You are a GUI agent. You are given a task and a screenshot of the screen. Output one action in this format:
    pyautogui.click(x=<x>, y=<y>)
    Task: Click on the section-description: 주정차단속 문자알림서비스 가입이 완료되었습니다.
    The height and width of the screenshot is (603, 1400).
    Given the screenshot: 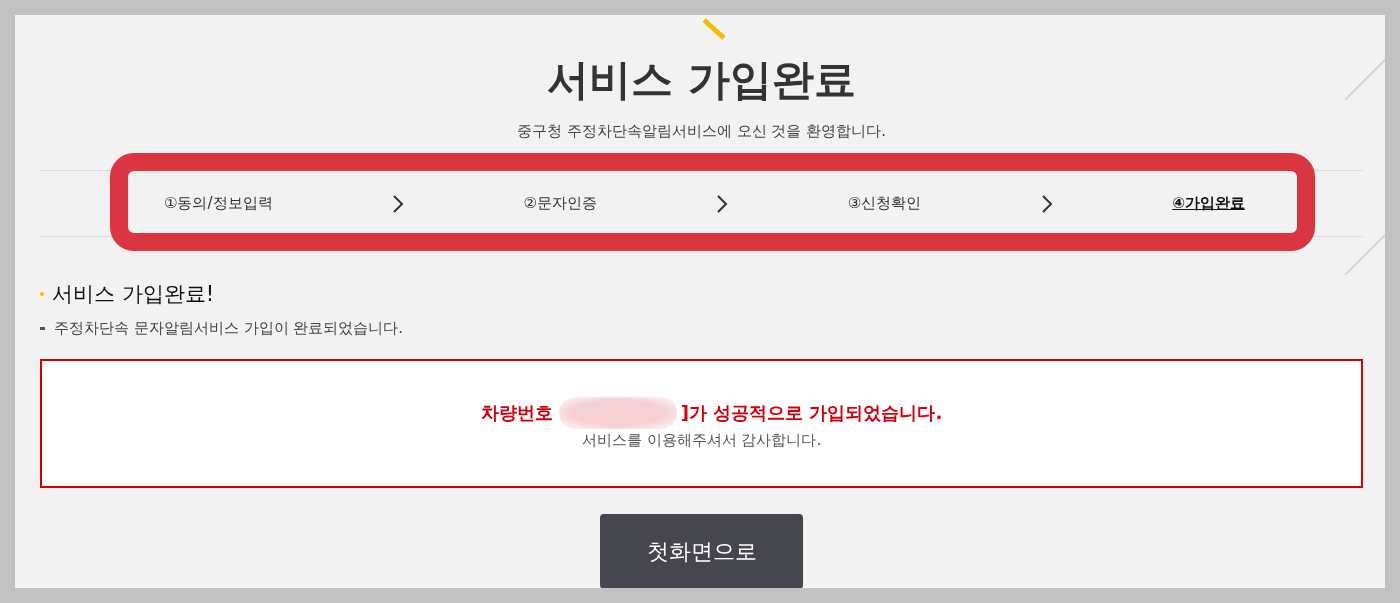 What is the action you would take?
    pyautogui.click(x=229, y=328)
    